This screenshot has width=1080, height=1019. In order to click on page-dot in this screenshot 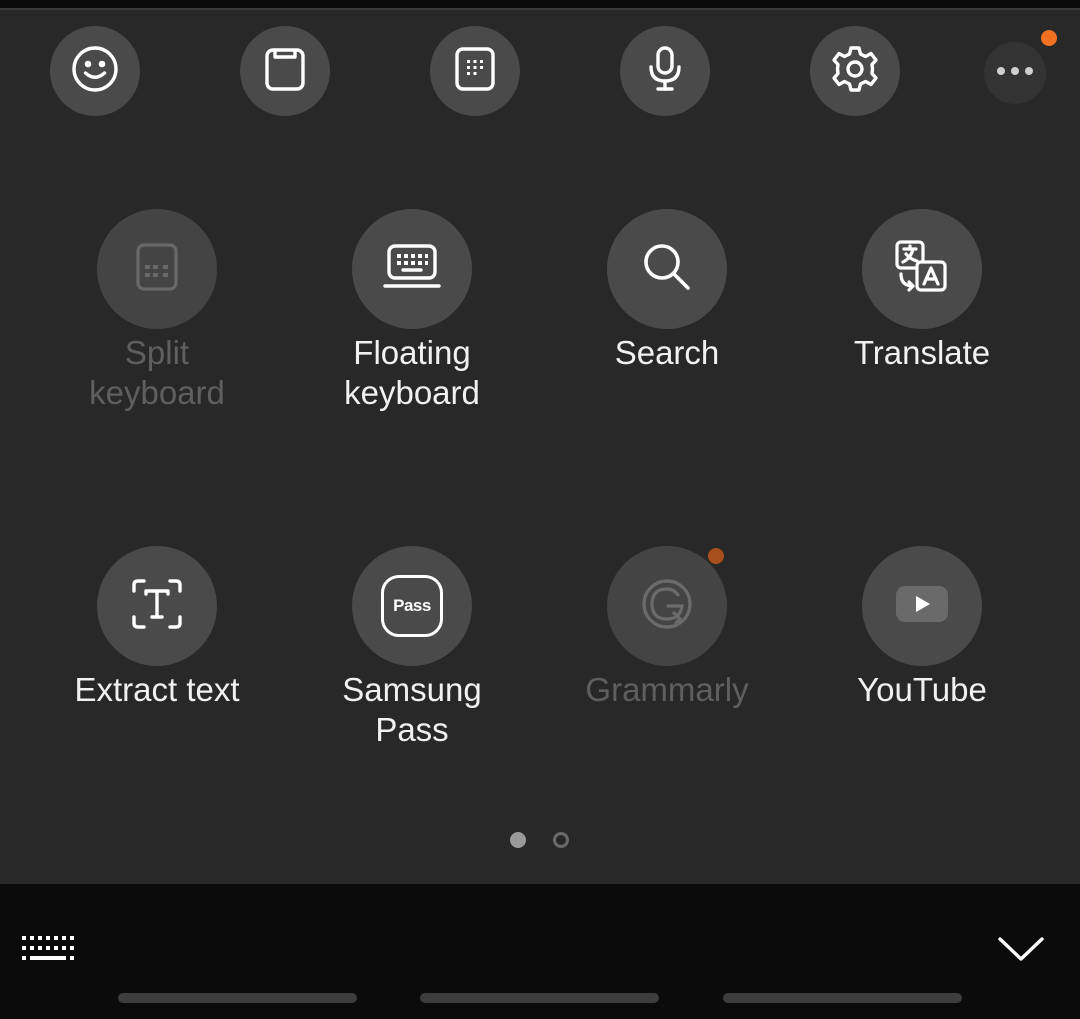, I will do `click(561, 840)`.